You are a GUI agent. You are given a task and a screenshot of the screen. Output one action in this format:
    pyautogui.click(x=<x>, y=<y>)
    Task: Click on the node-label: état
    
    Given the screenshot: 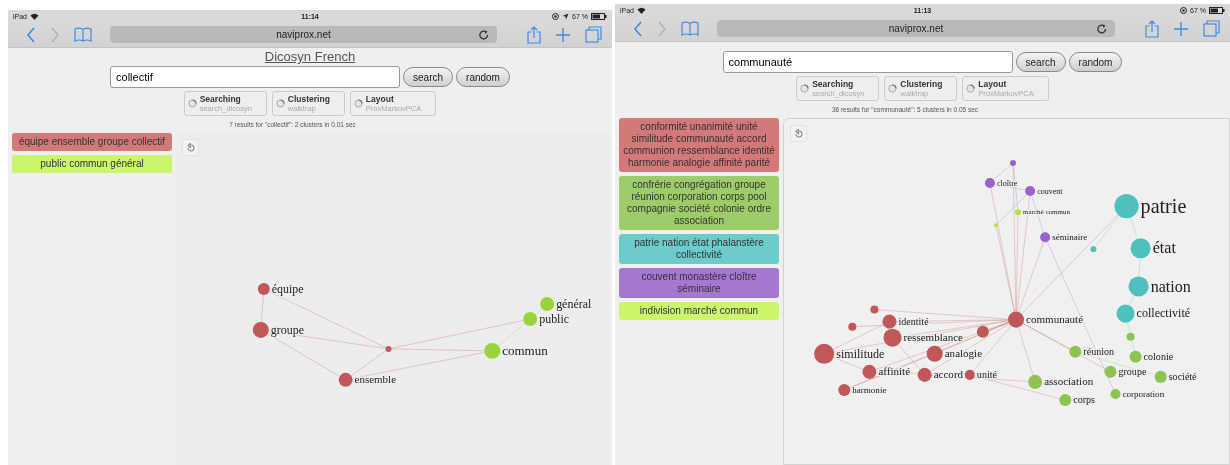 What is the action you would take?
    pyautogui.click(x=1164, y=248)
    